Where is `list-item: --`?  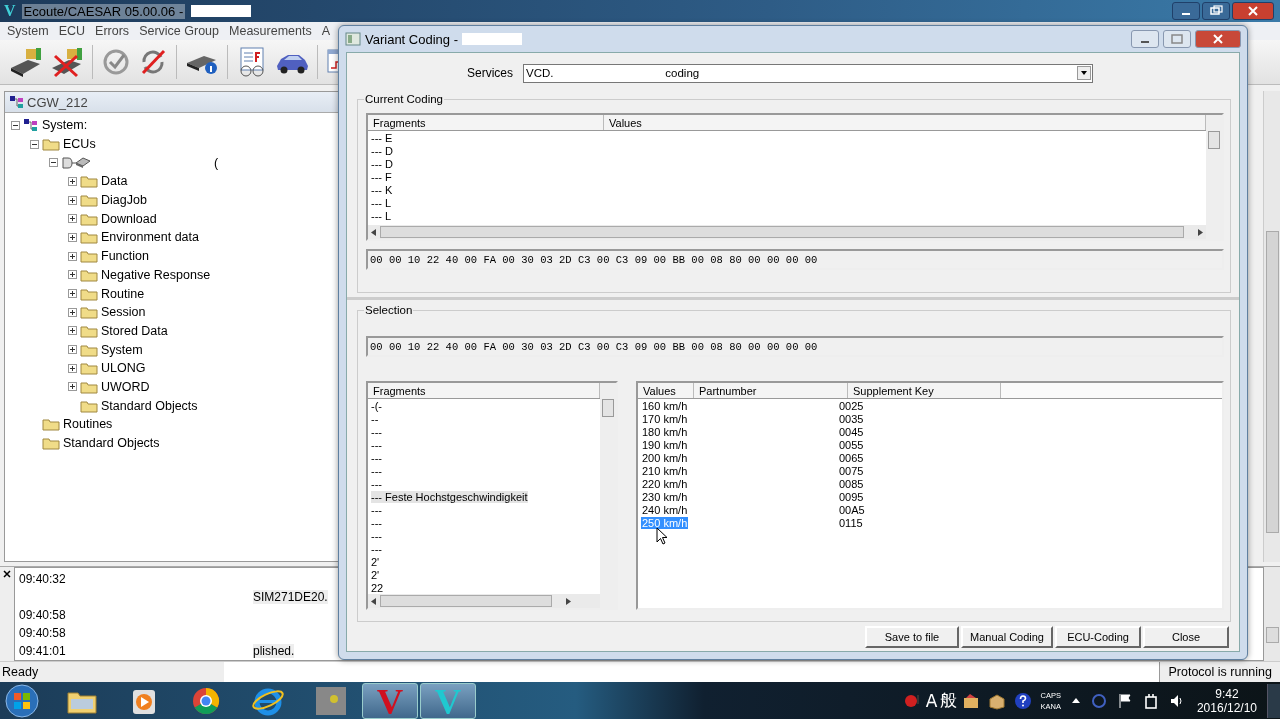 list-item: -- is located at coordinates (375, 418).